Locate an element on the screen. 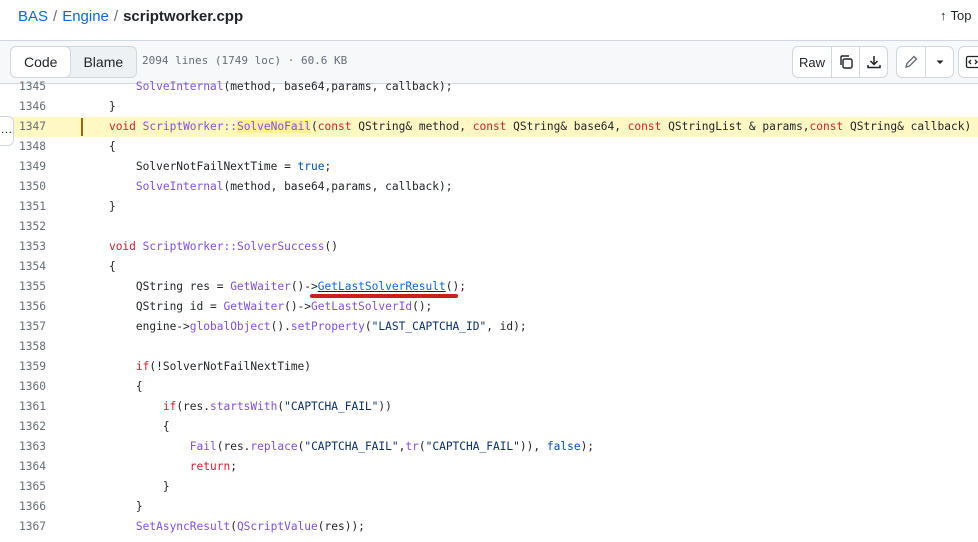 This screenshot has width=978, height=542. line-number: 1352 is located at coordinates (23, 227).